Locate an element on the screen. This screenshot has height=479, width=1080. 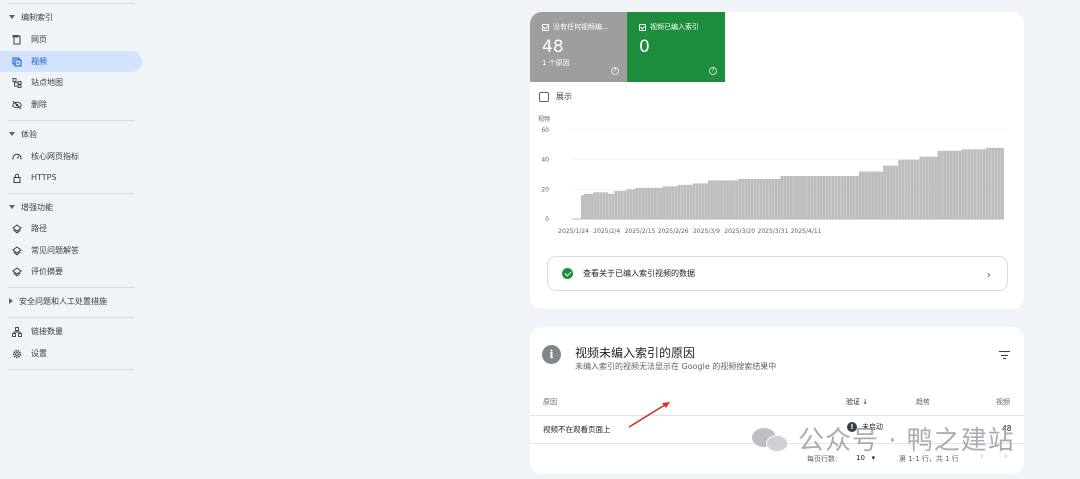
not-indexed-reasons: 1 个原因 is located at coordinates (556, 63).